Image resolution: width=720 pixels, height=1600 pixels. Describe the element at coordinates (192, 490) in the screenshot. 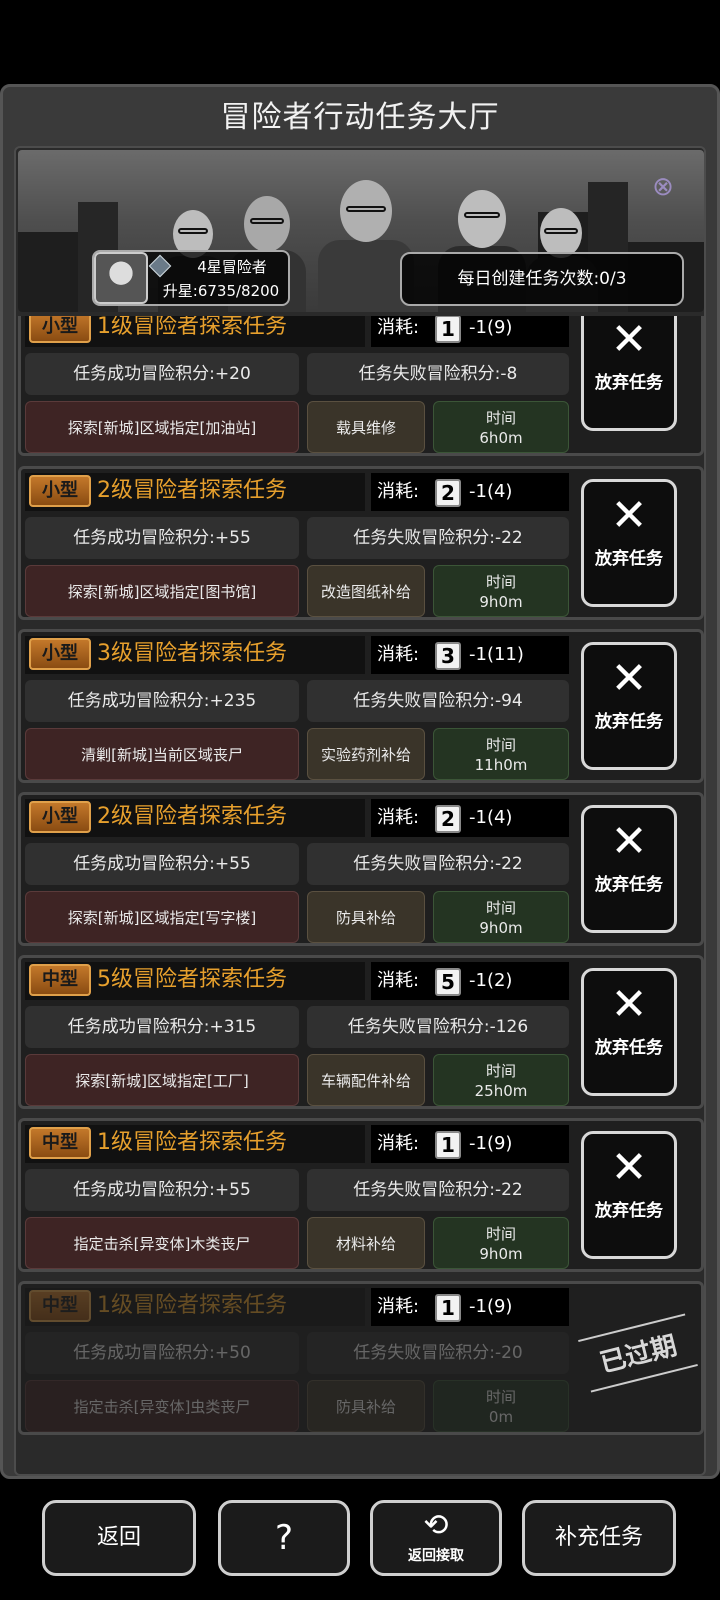

I see `task-title: 2级冒险者探索任务` at that location.